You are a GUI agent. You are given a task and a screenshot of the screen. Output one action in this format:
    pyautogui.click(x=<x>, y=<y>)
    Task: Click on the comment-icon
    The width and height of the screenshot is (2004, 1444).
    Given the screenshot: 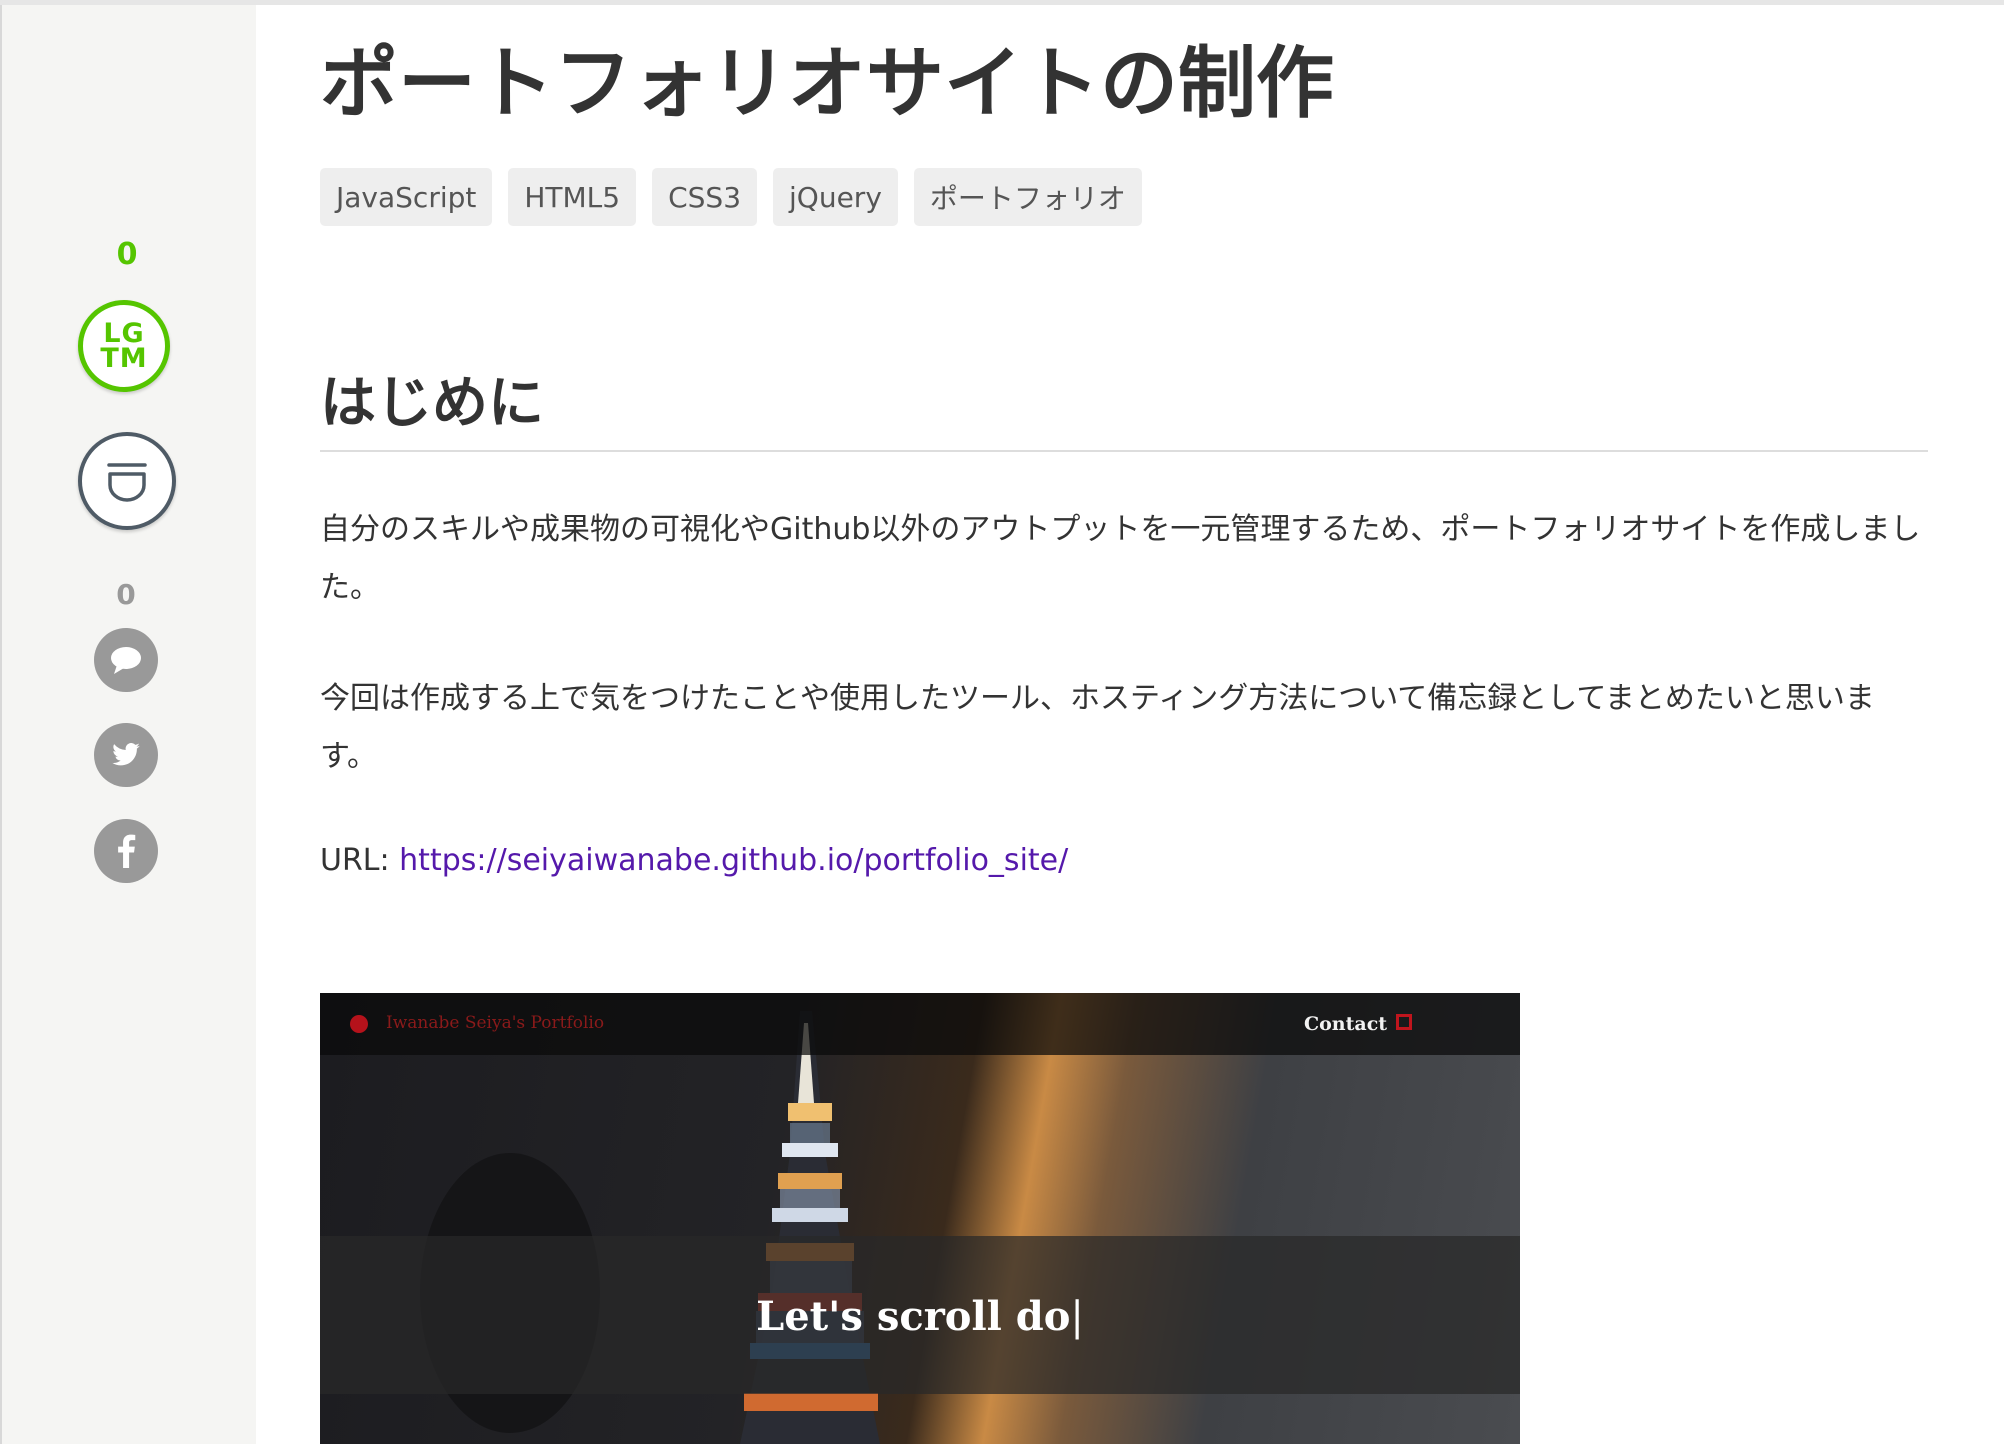 What is the action you would take?
    pyautogui.click(x=126, y=660)
    